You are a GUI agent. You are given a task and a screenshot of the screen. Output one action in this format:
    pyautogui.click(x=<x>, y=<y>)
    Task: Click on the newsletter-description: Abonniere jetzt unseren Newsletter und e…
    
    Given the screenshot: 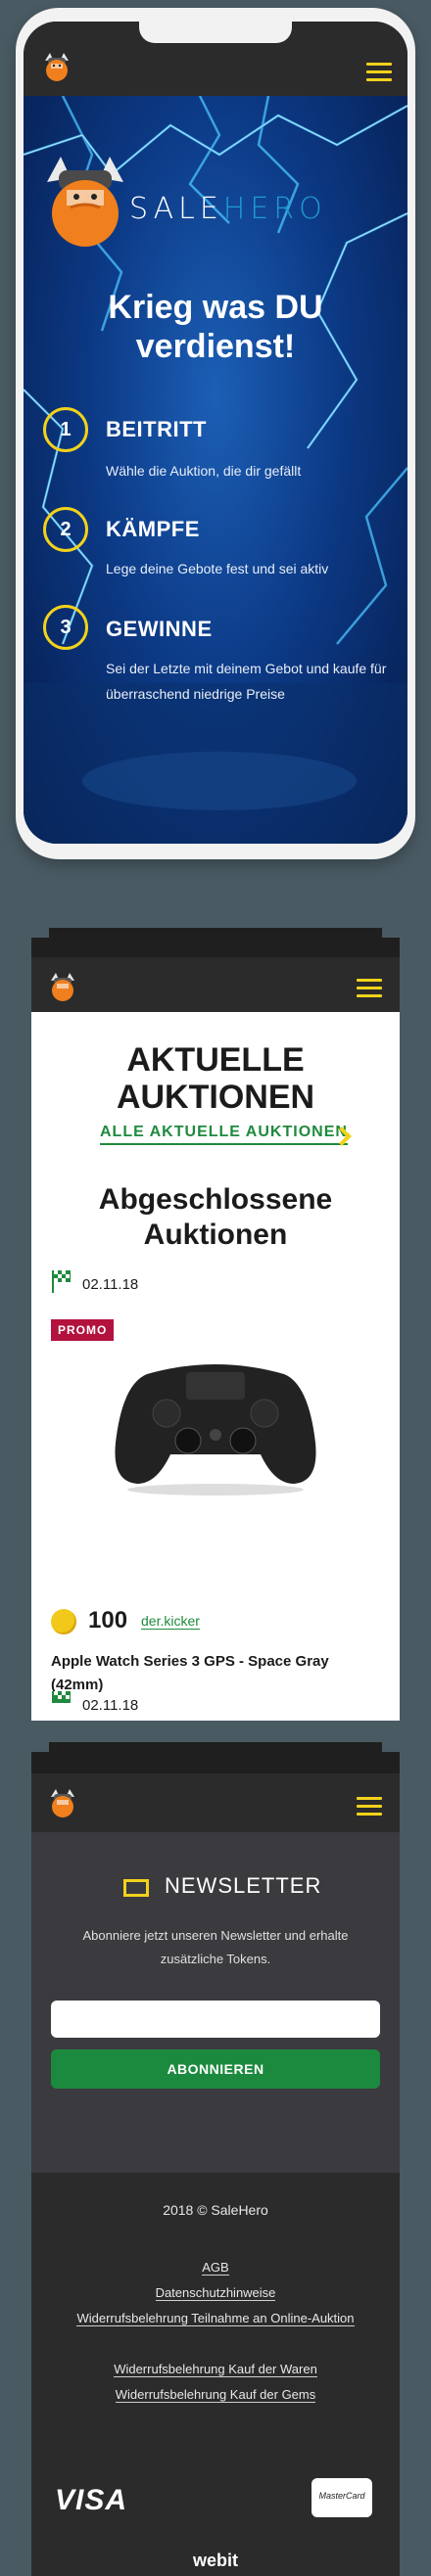 What is the action you would take?
    pyautogui.click(x=216, y=1947)
    